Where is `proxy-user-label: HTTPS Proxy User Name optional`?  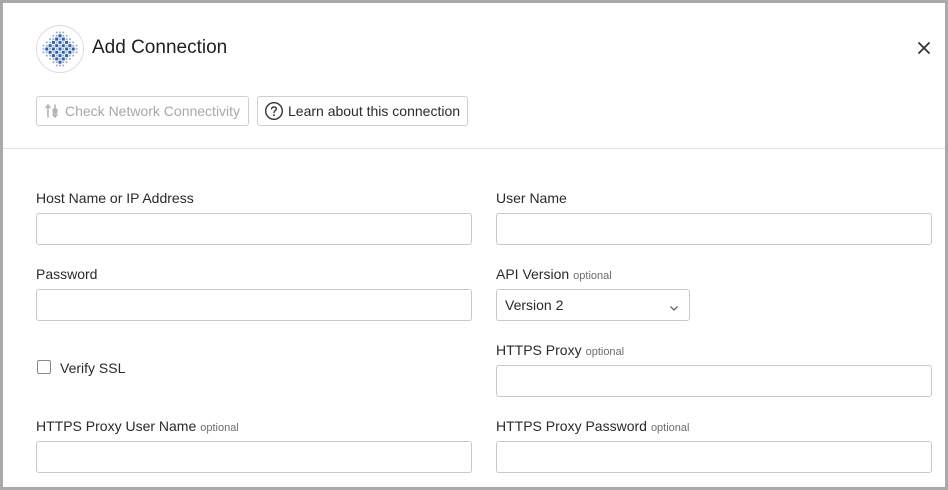
proxy-user-label: HTTPS Proxy User Name optional is located at coordinates (137, 427).